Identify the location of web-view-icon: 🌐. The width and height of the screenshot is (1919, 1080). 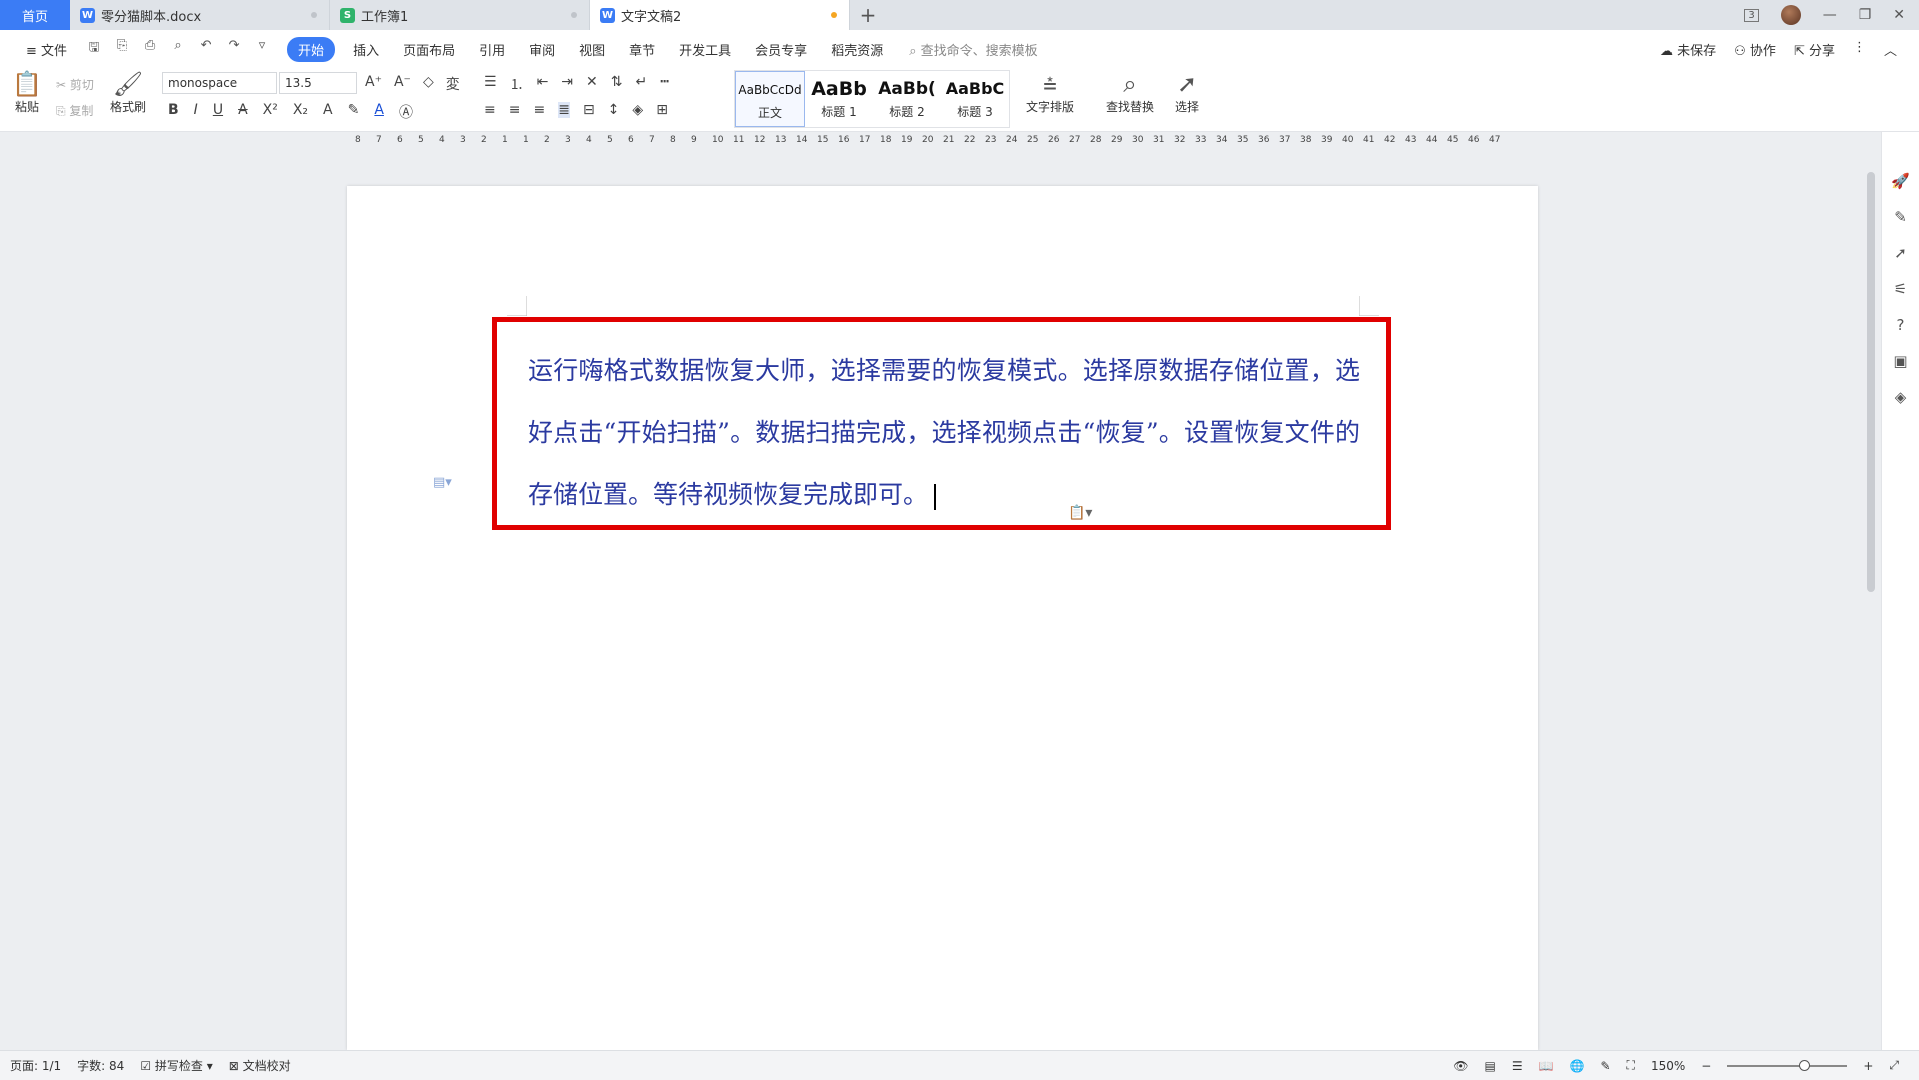
(1577, 1066).